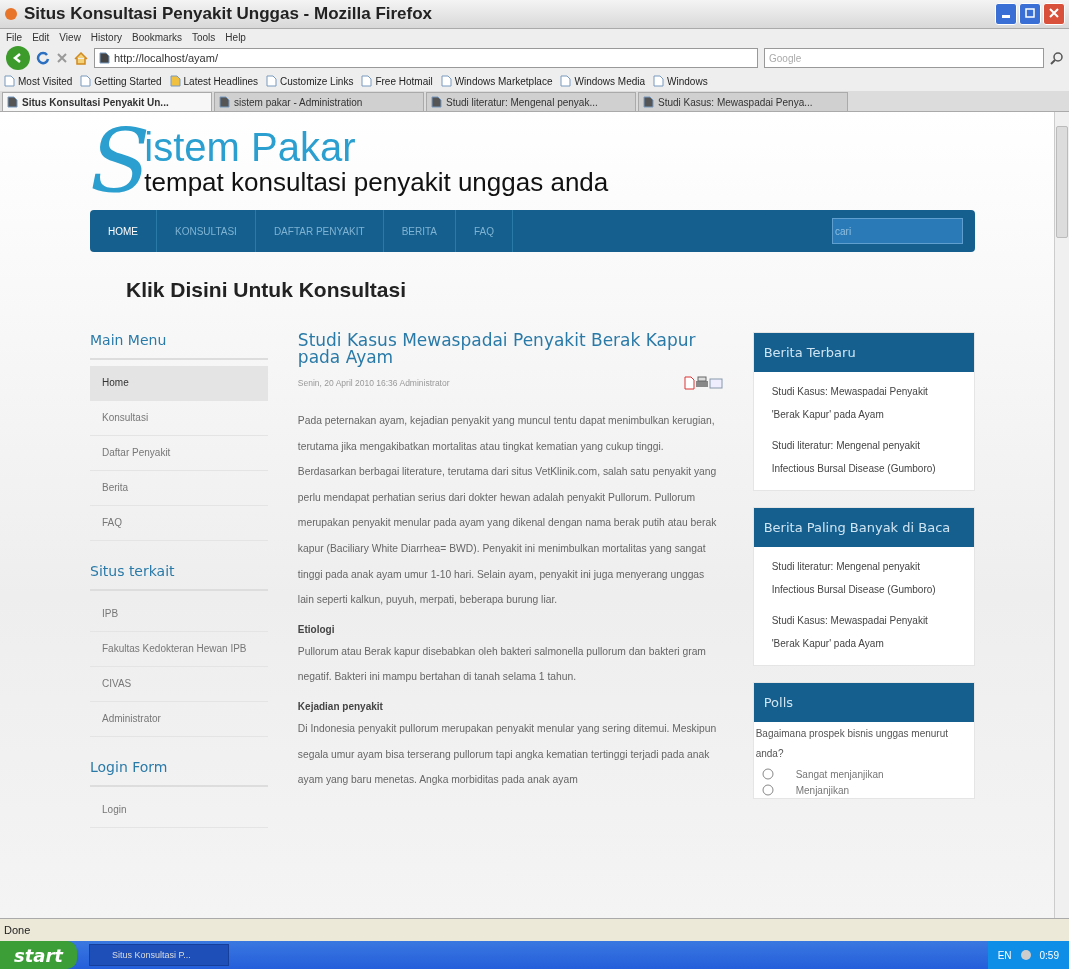 The width and height of the screenshot is (1069, 969). What do you see at coordinates (374, 383) in the screenshot?
I see `article-meta: Senin, 20 April 2010 16:36 Administrator` at bounding box center [374, 383].